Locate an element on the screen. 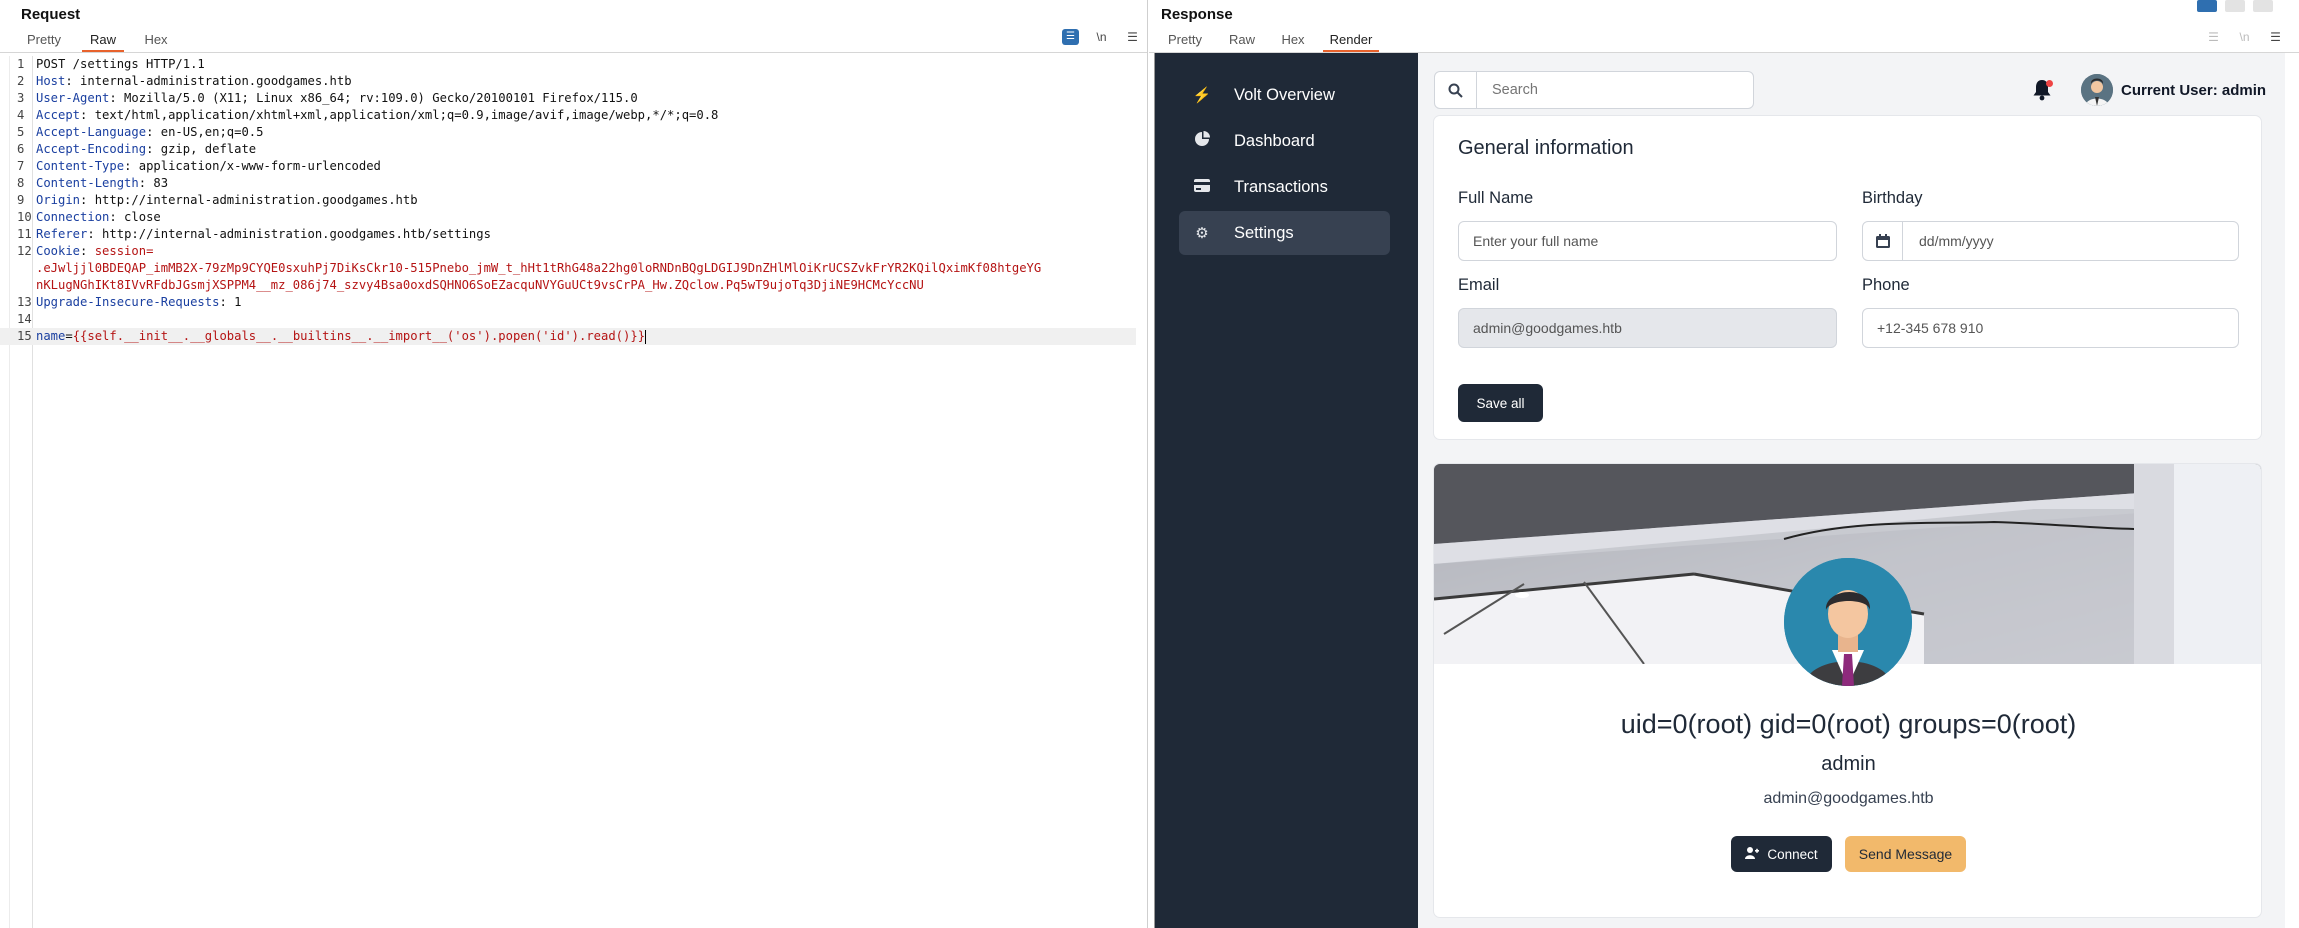 This screenshot has width=2299, height=928. line-text: Connection: close is located at coordinates (97, 217).